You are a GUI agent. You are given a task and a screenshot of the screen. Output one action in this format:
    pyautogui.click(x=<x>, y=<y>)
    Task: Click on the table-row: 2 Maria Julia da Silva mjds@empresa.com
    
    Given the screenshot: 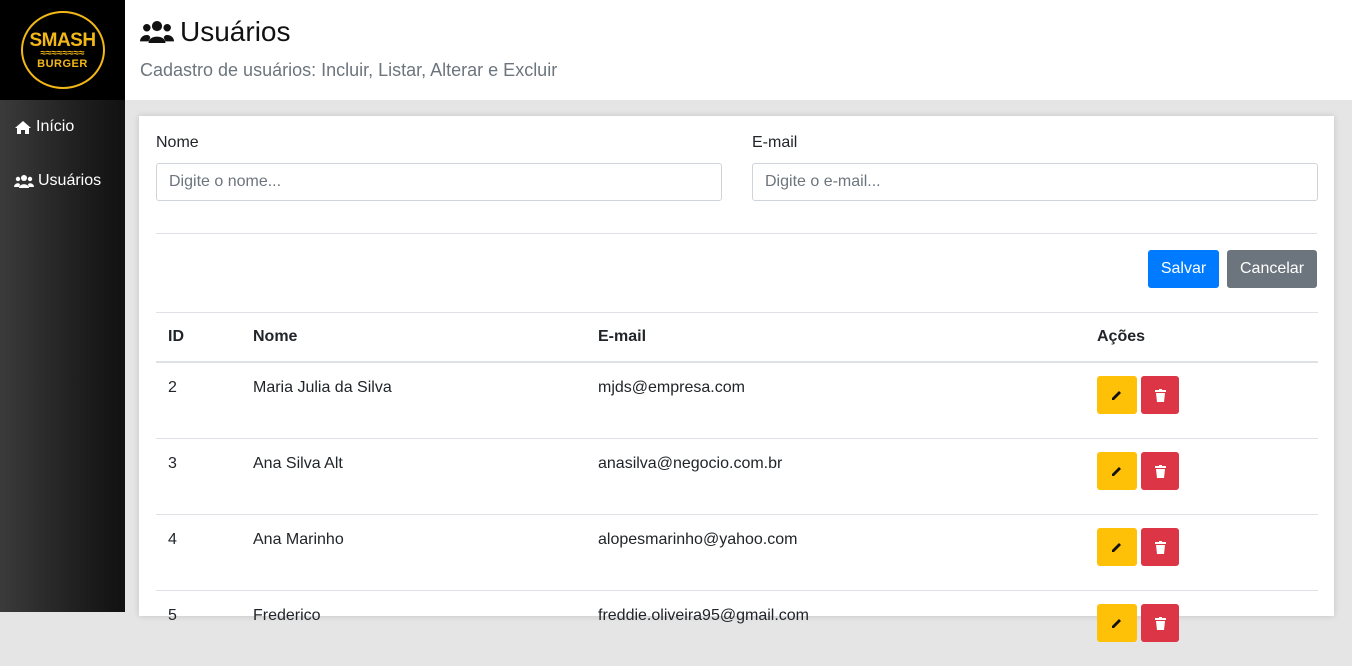 What is the action you would take?
    pyautogui.click(x=737, y=400)
    